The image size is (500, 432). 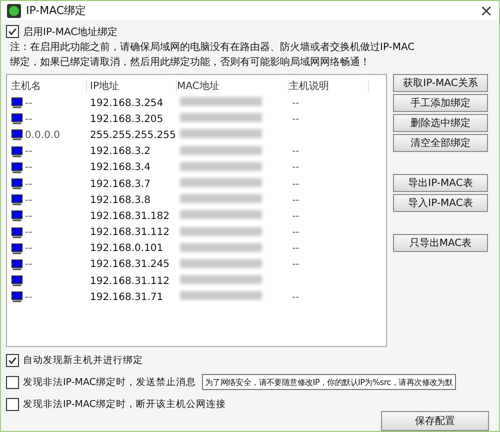 What do you see at coordinates (47, 86) in the screenshot?
I see `column-header: 主机名` at bounding box center [47, 86].